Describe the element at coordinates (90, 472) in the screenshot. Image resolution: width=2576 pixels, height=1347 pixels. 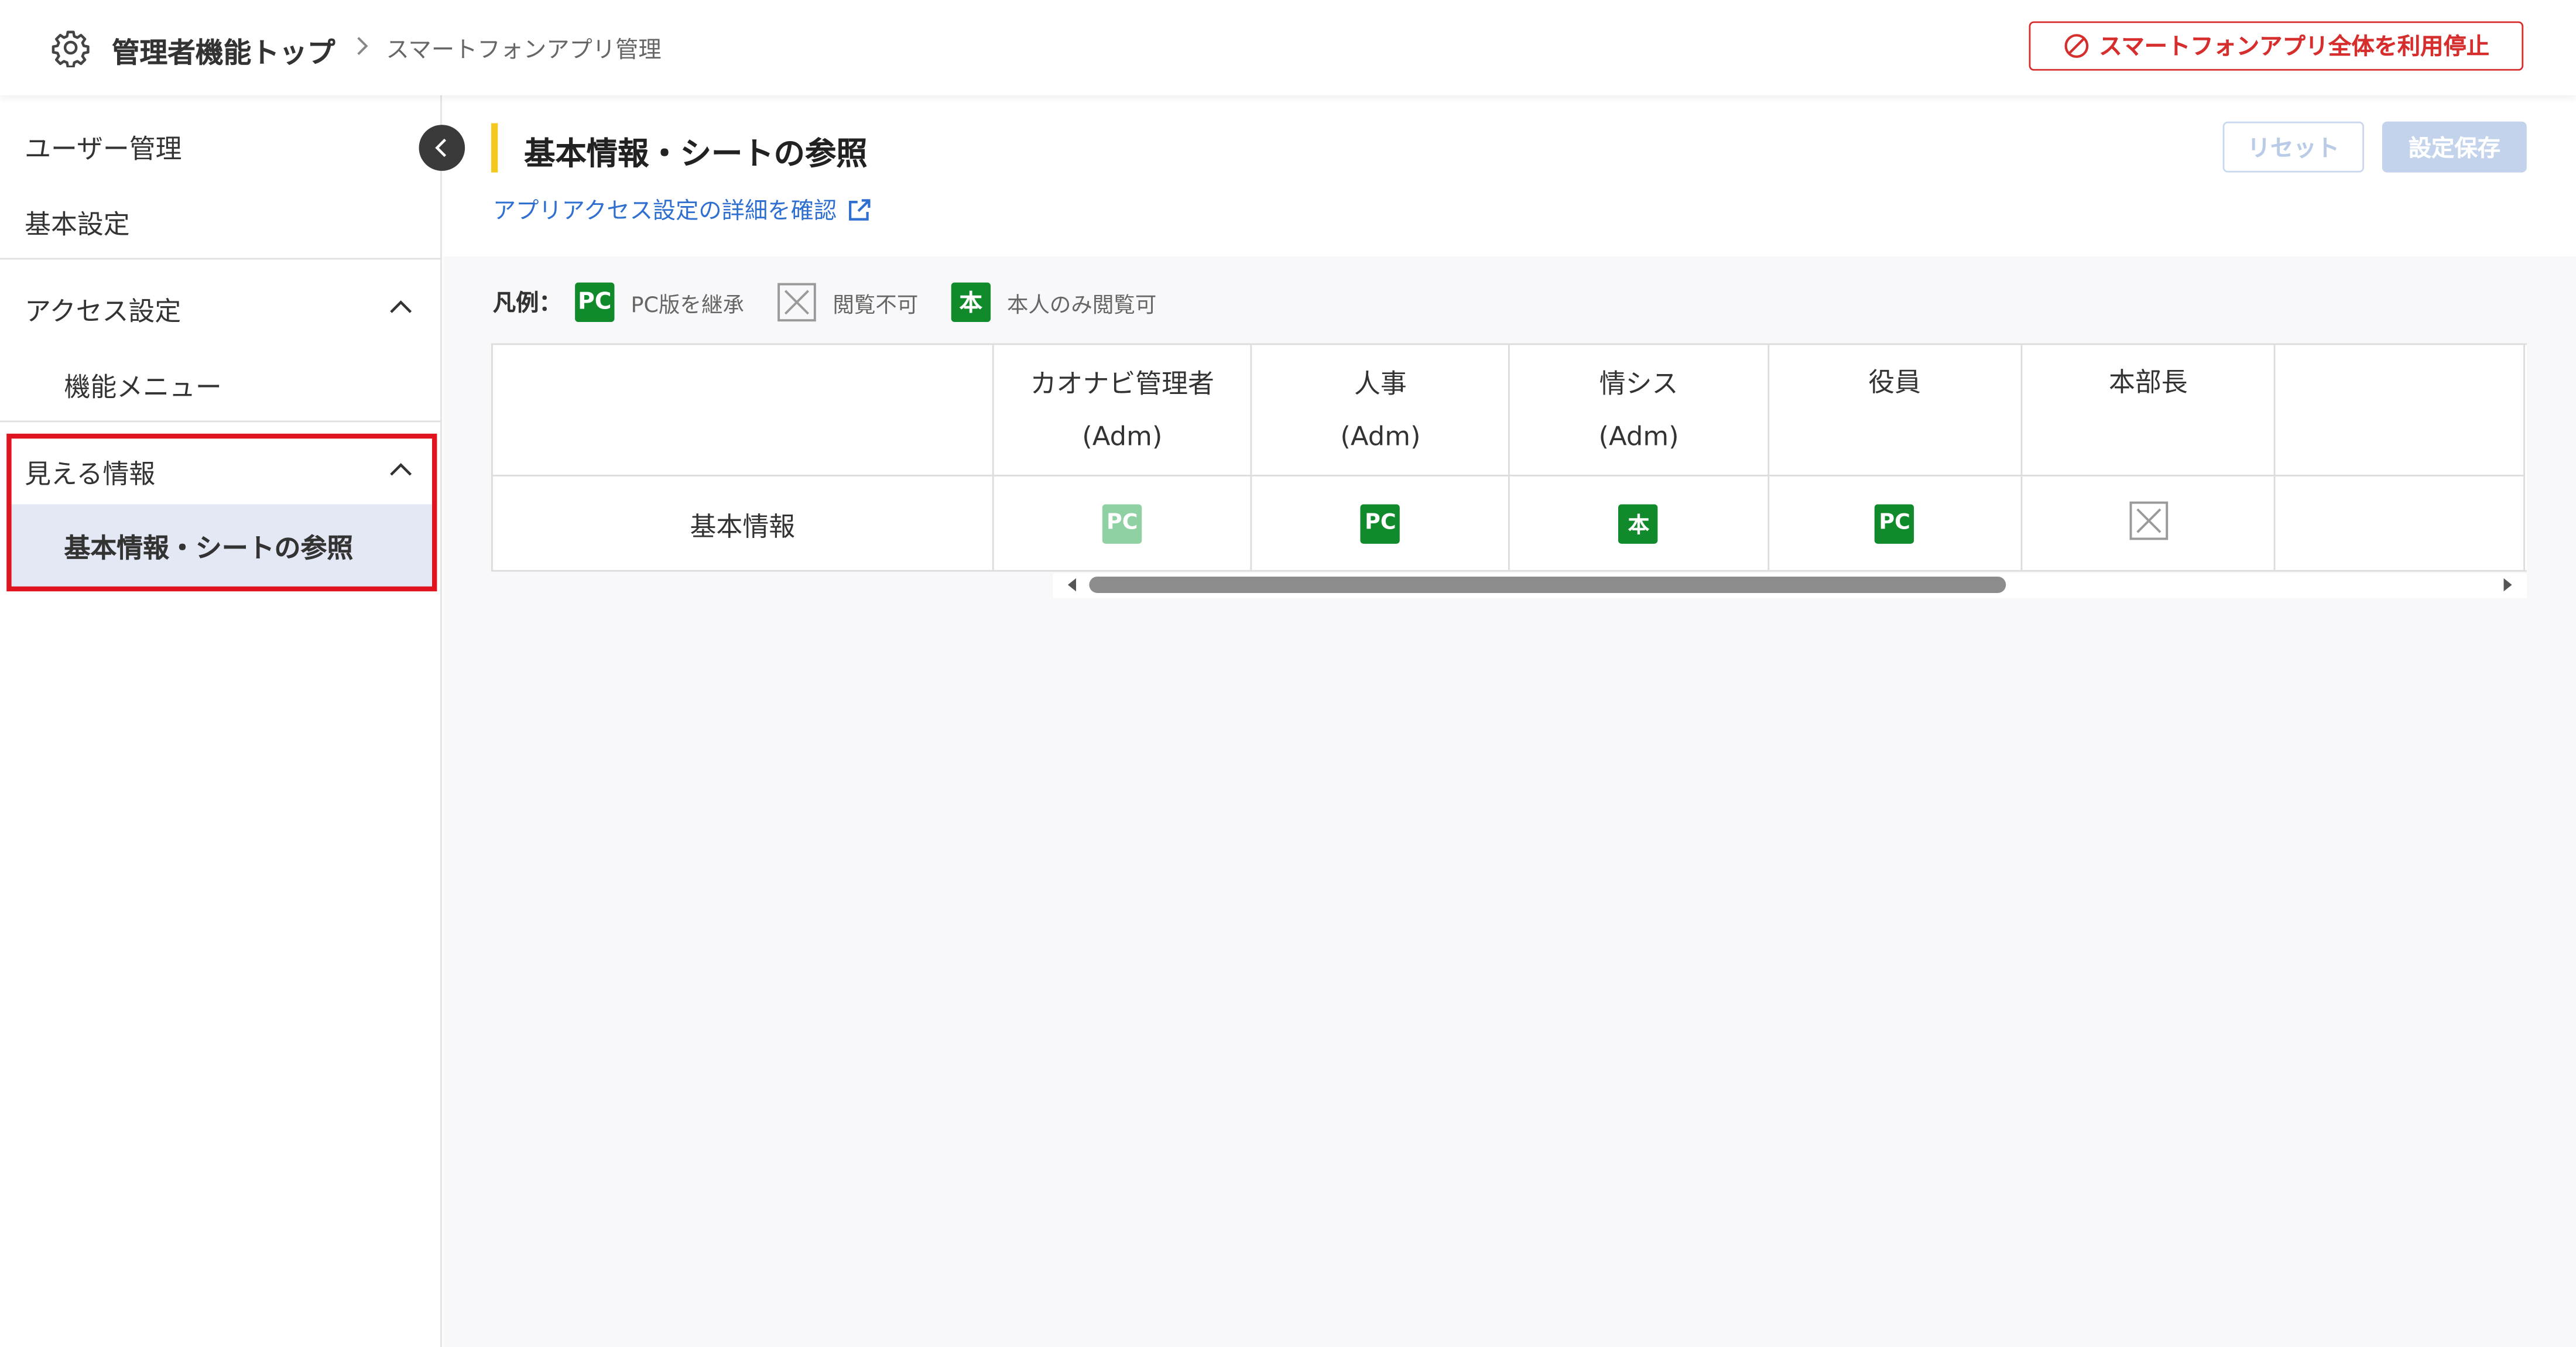
I see `sidebar-section-visible-info: 見える情報` at that location.